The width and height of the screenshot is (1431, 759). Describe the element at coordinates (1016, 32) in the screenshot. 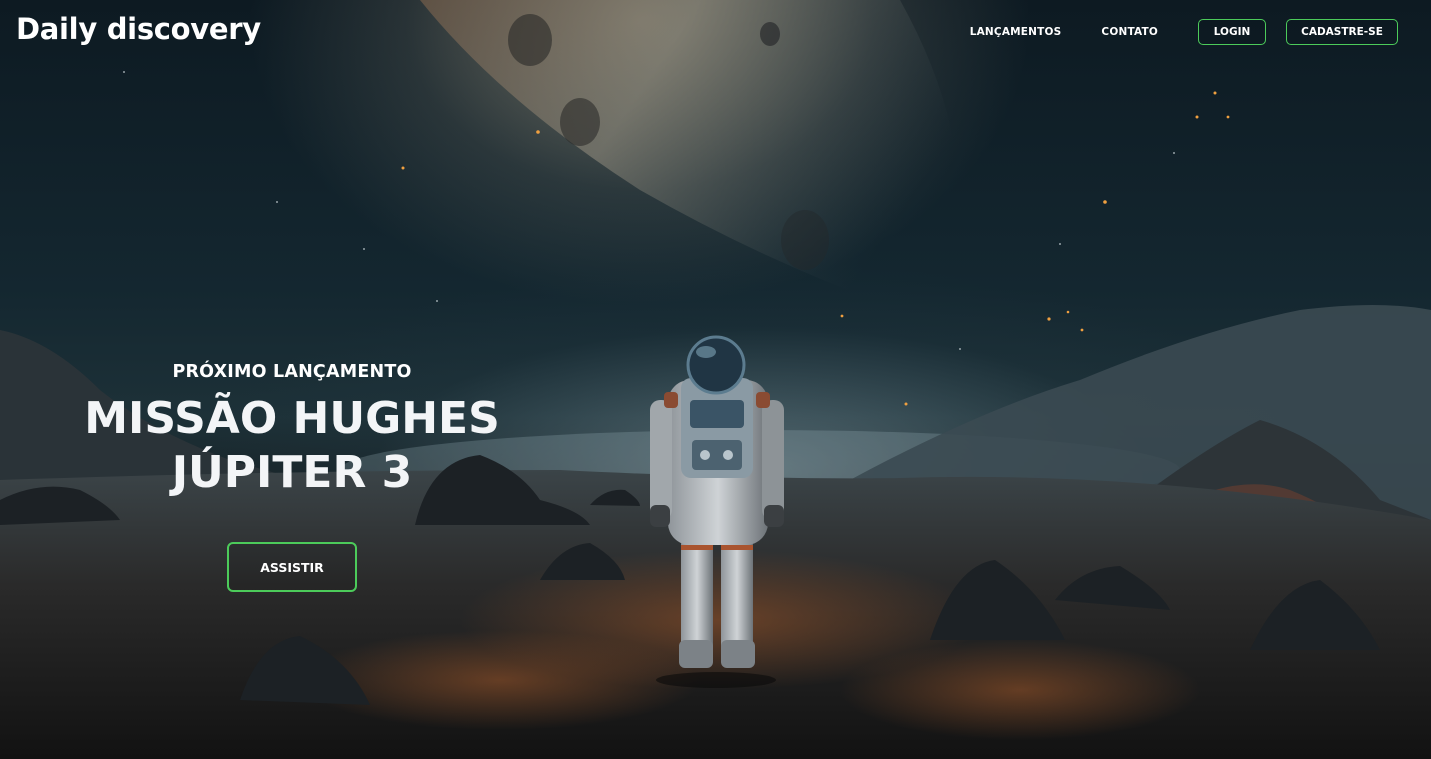

I see `nav-link-lancamentos: LANÇAMENTOS` at that location.